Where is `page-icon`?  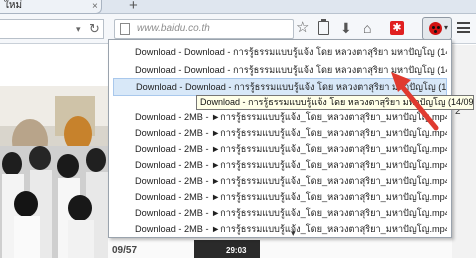 page-icon is located at coordinates (125, 29).